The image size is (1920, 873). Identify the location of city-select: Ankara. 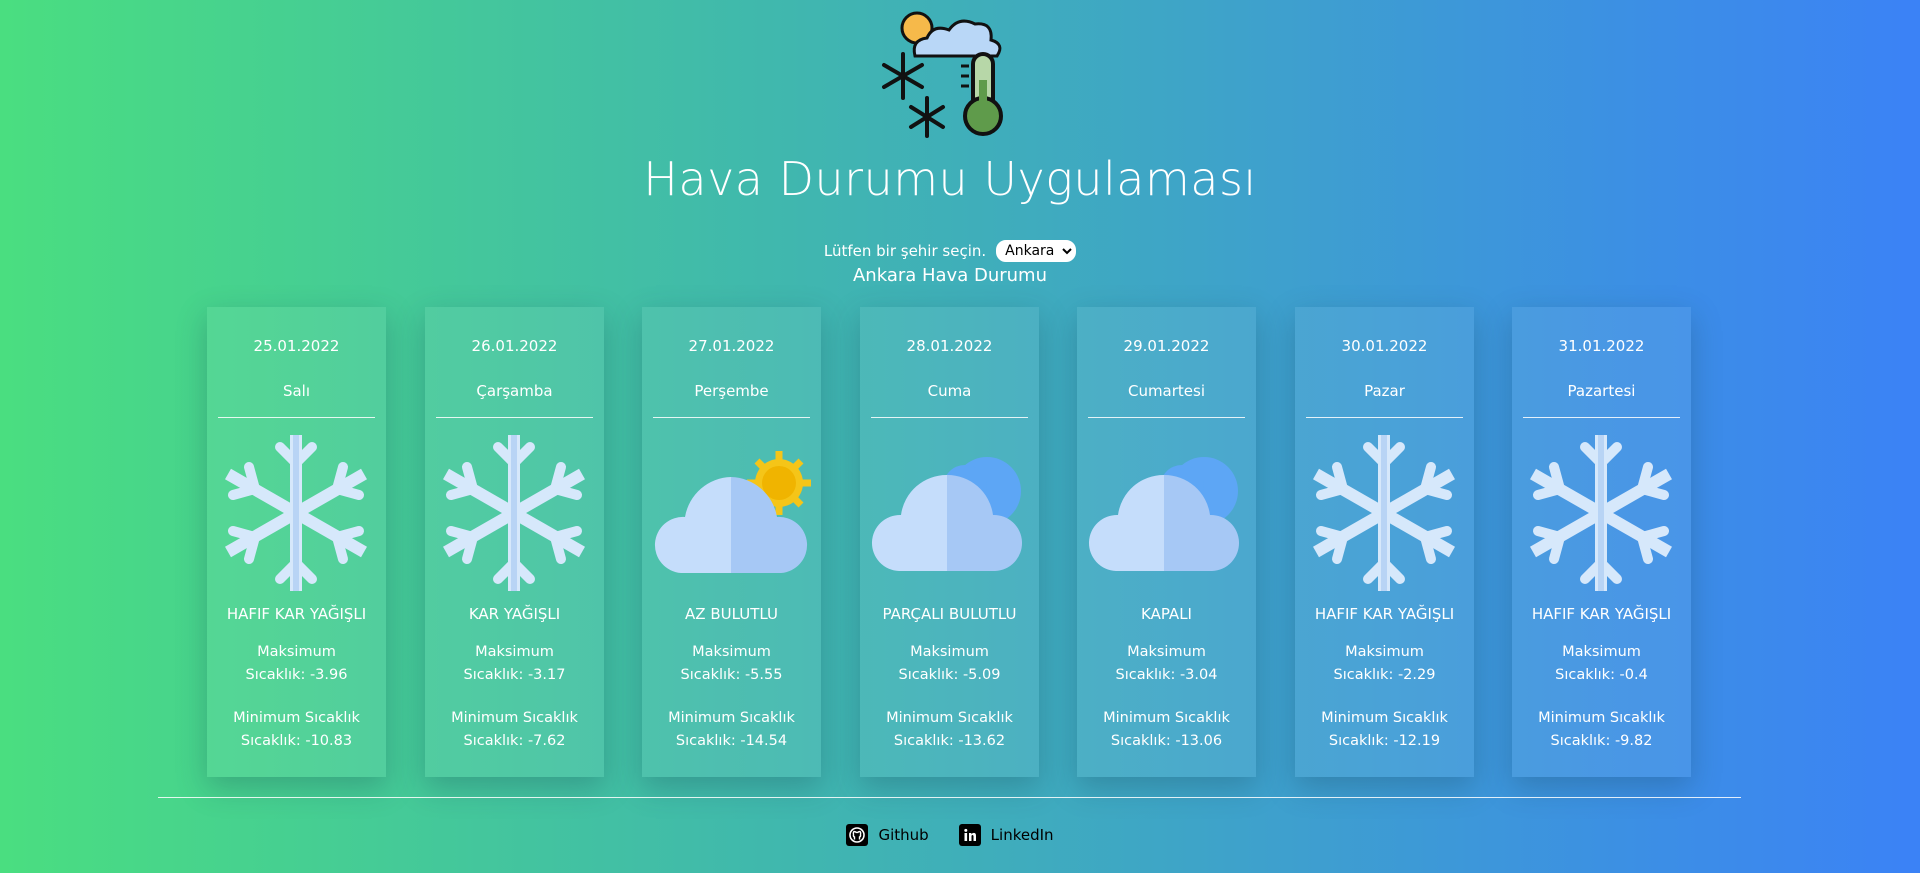
(1036, 251).